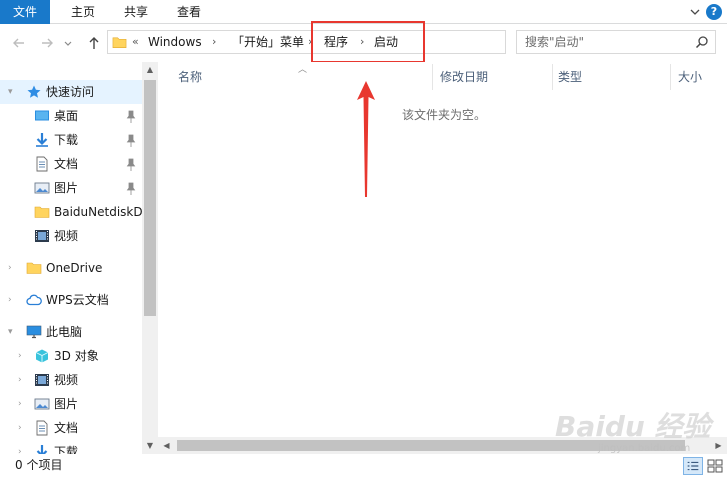 Image resolution: width=727 pixels, height=477 pixels. I want to click on column-header-type: 类型, so click(570, 77).